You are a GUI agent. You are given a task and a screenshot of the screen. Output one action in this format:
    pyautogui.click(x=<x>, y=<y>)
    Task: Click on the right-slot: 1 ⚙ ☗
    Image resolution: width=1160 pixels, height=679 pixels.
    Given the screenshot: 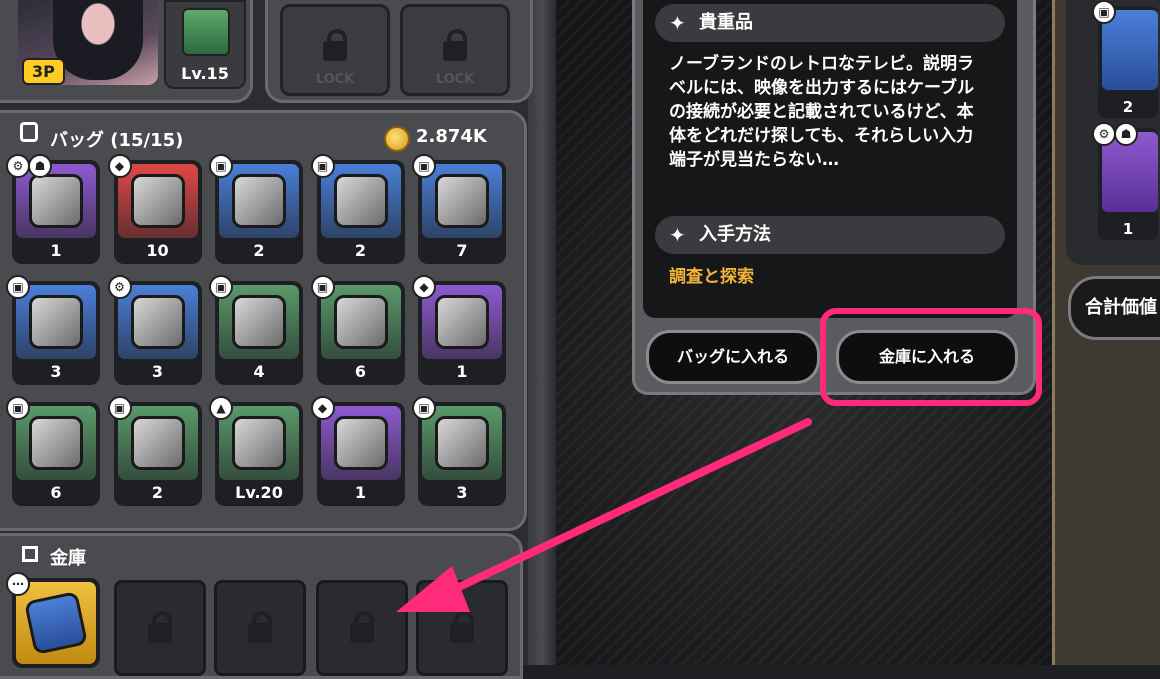 What is the action you would take?
    pyautogui.click(x=1125, y=181)
    